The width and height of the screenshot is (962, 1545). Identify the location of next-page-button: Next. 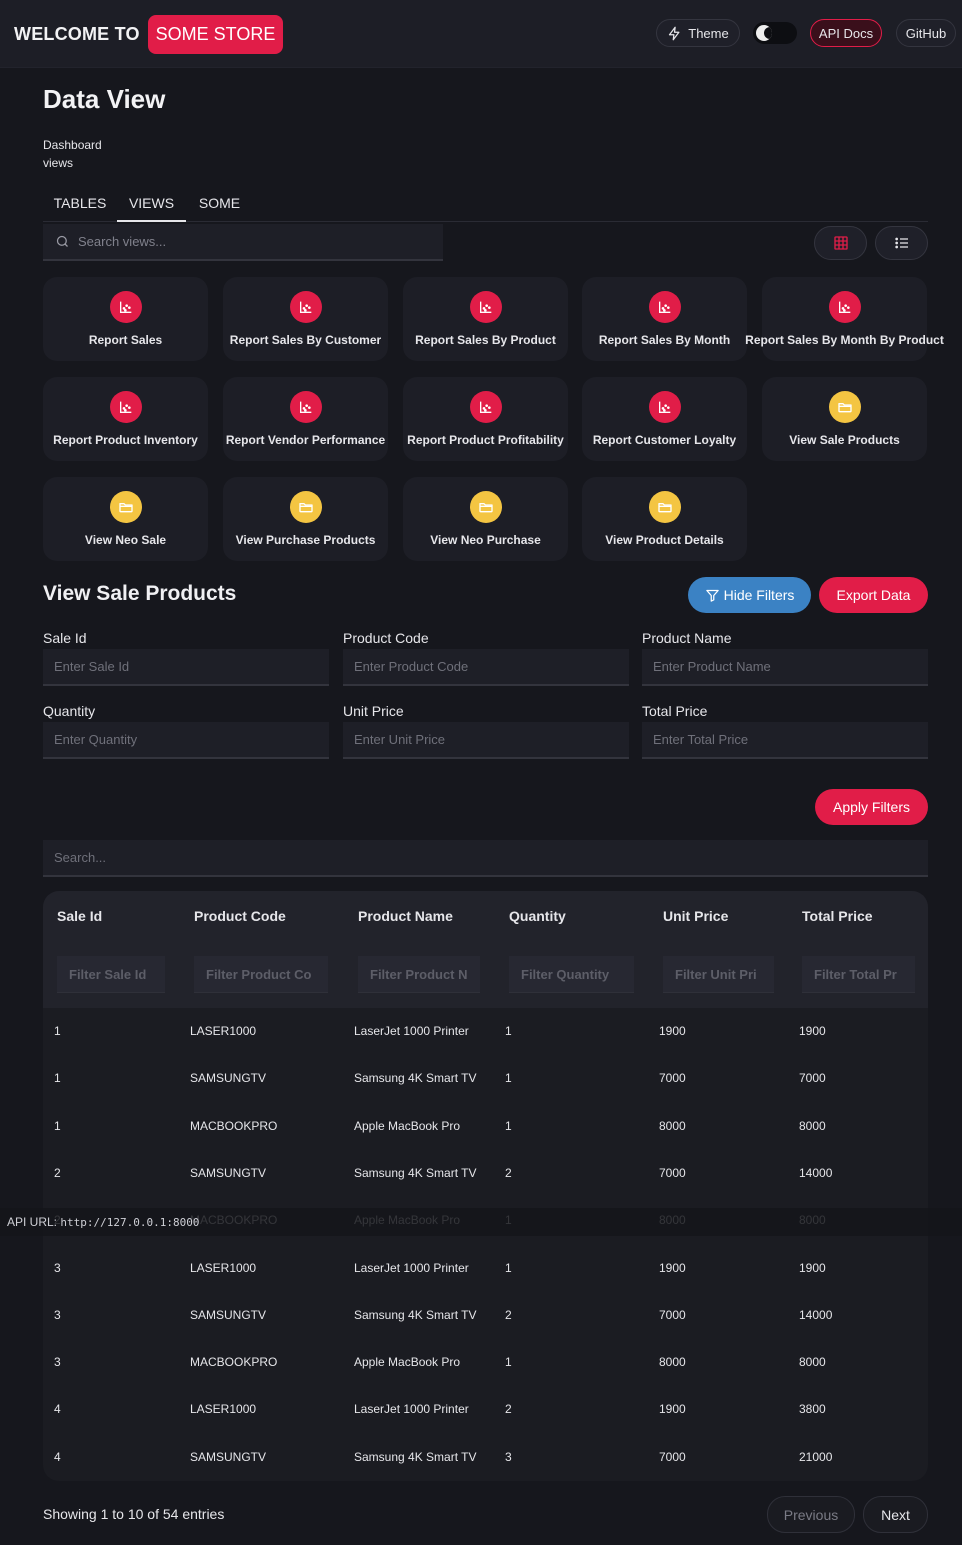
(895, 1514).